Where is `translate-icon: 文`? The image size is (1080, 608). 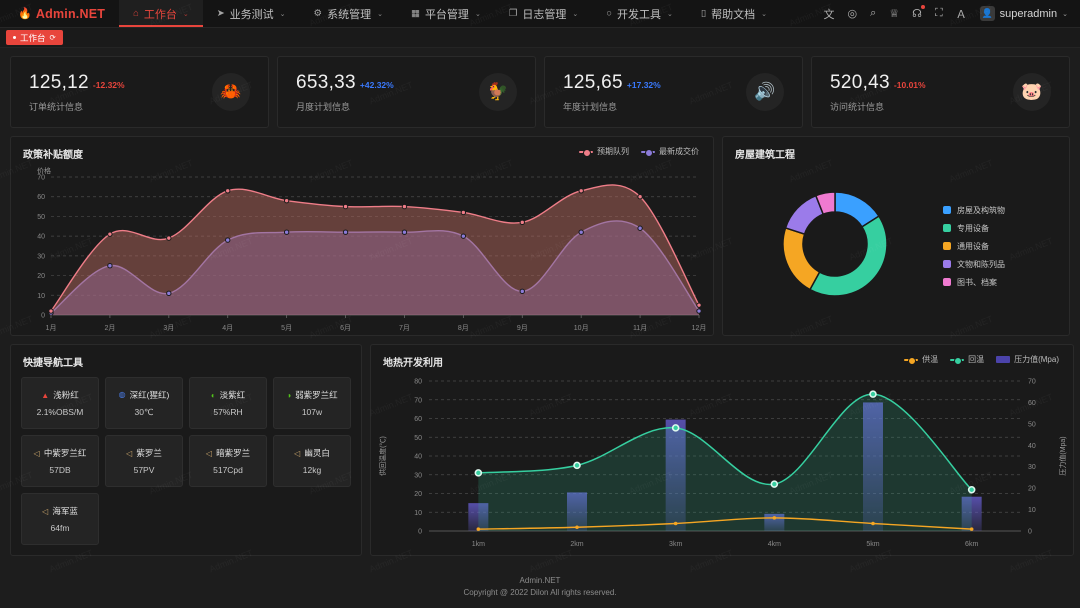 translate-icon: 文 is located at coordinates (829, 14).